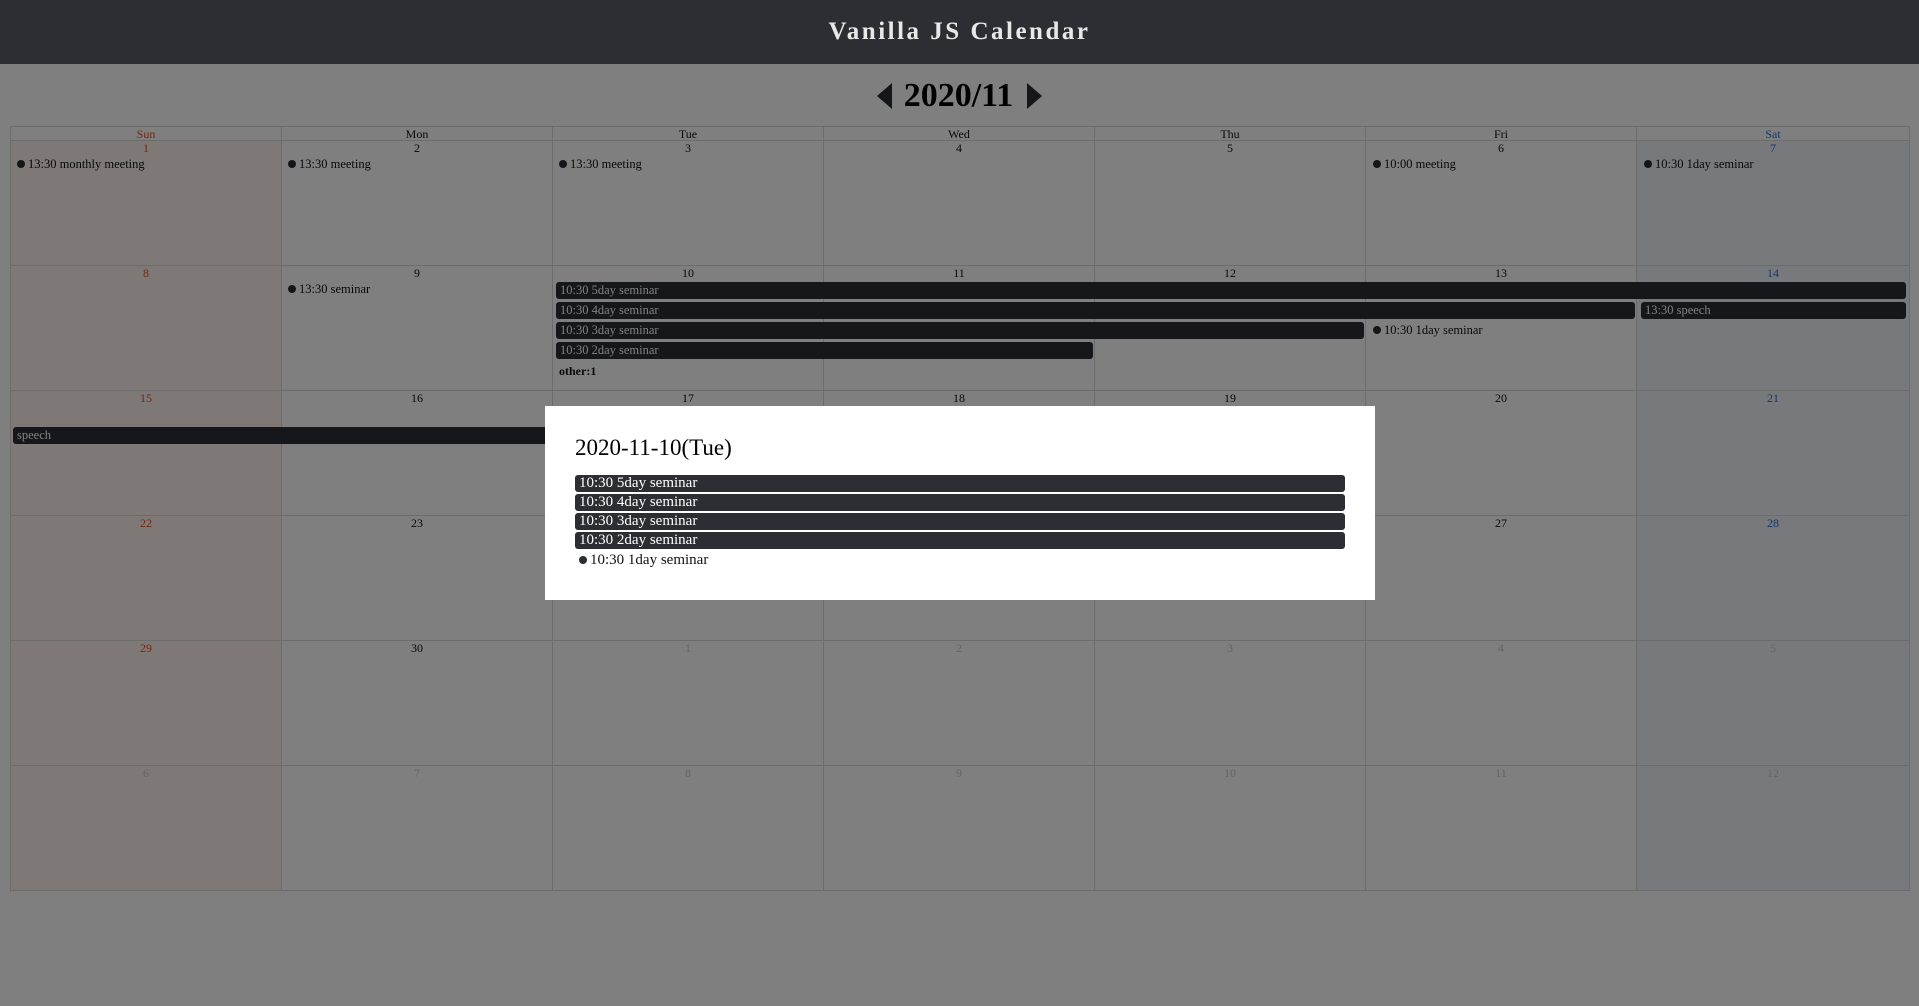  What do you see at coordinates (960, 483) in the screenshot?
I see `popup-event-bar: 10:30 5day seminar` at bounding box center [960, 483].